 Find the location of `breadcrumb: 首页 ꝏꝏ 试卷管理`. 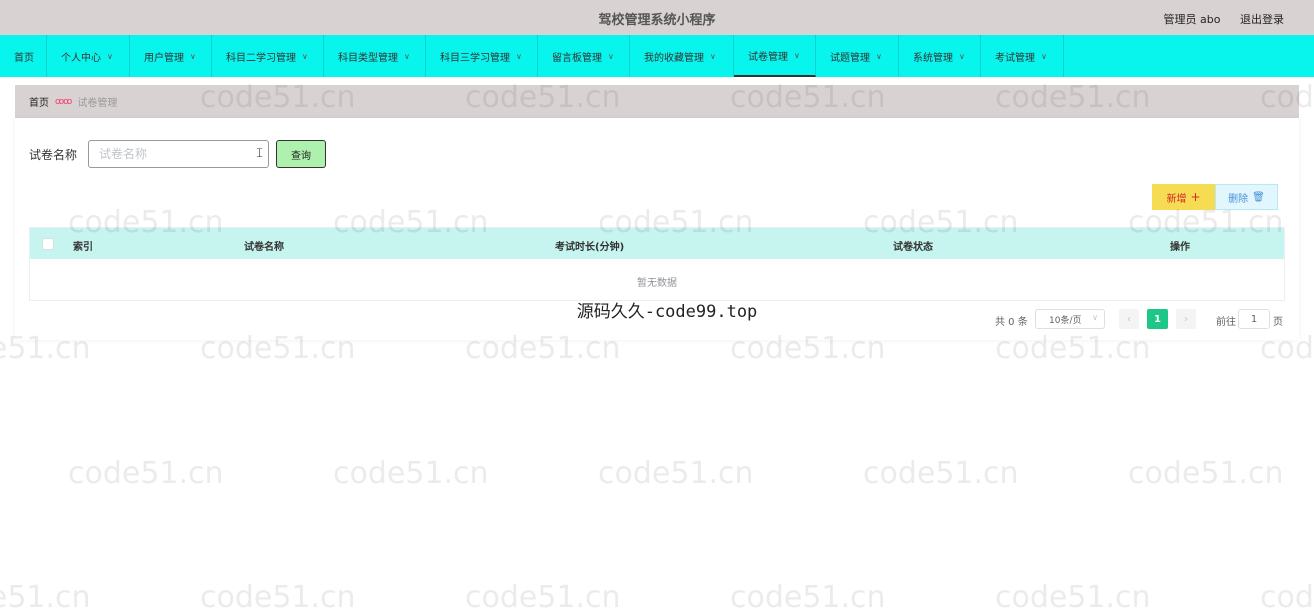

breadcrumb: 首页 ꝏꝏ 试卷管理 is located at coordinates (657, 101).